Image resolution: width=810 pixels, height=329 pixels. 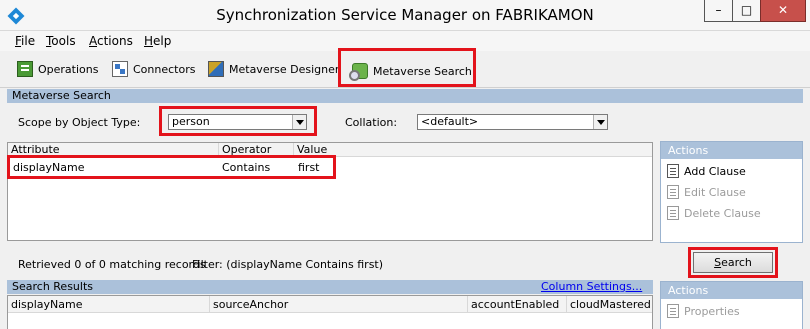 What do you see at coordinates (171, 167) in the screenshot?
I see `highlight-clause-row` at bounding box center [171, 167].